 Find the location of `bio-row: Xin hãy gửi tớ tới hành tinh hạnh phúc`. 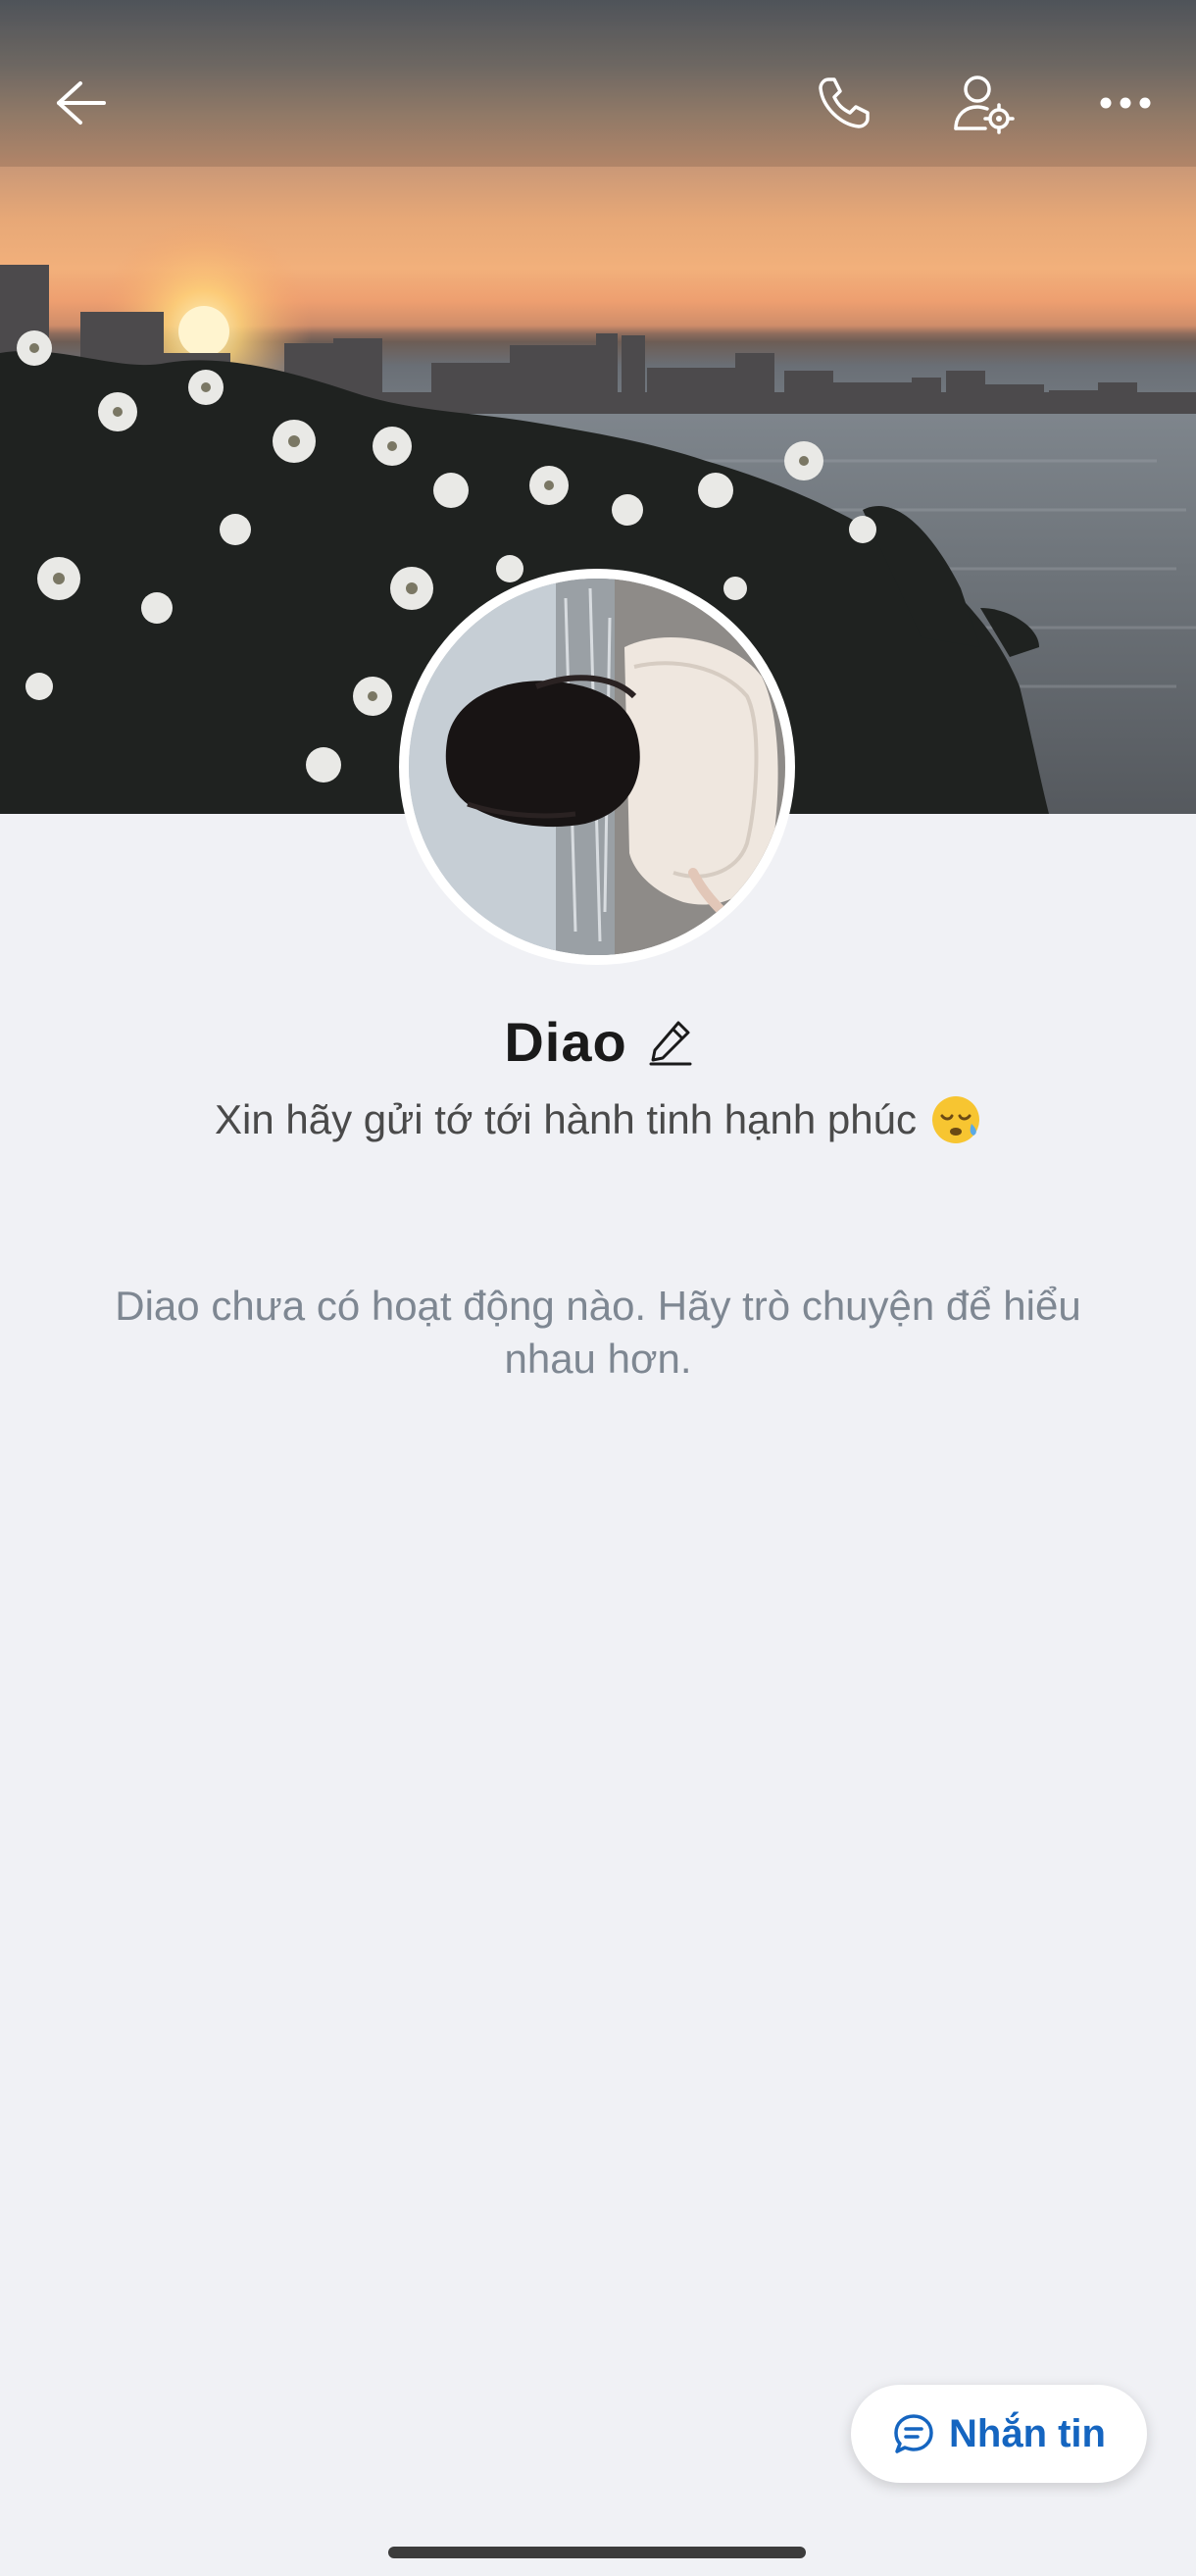

bio-row: Xin hãy gửi tớ tới hành tinh hạnh phúc is located at coordinates (598, 1119).